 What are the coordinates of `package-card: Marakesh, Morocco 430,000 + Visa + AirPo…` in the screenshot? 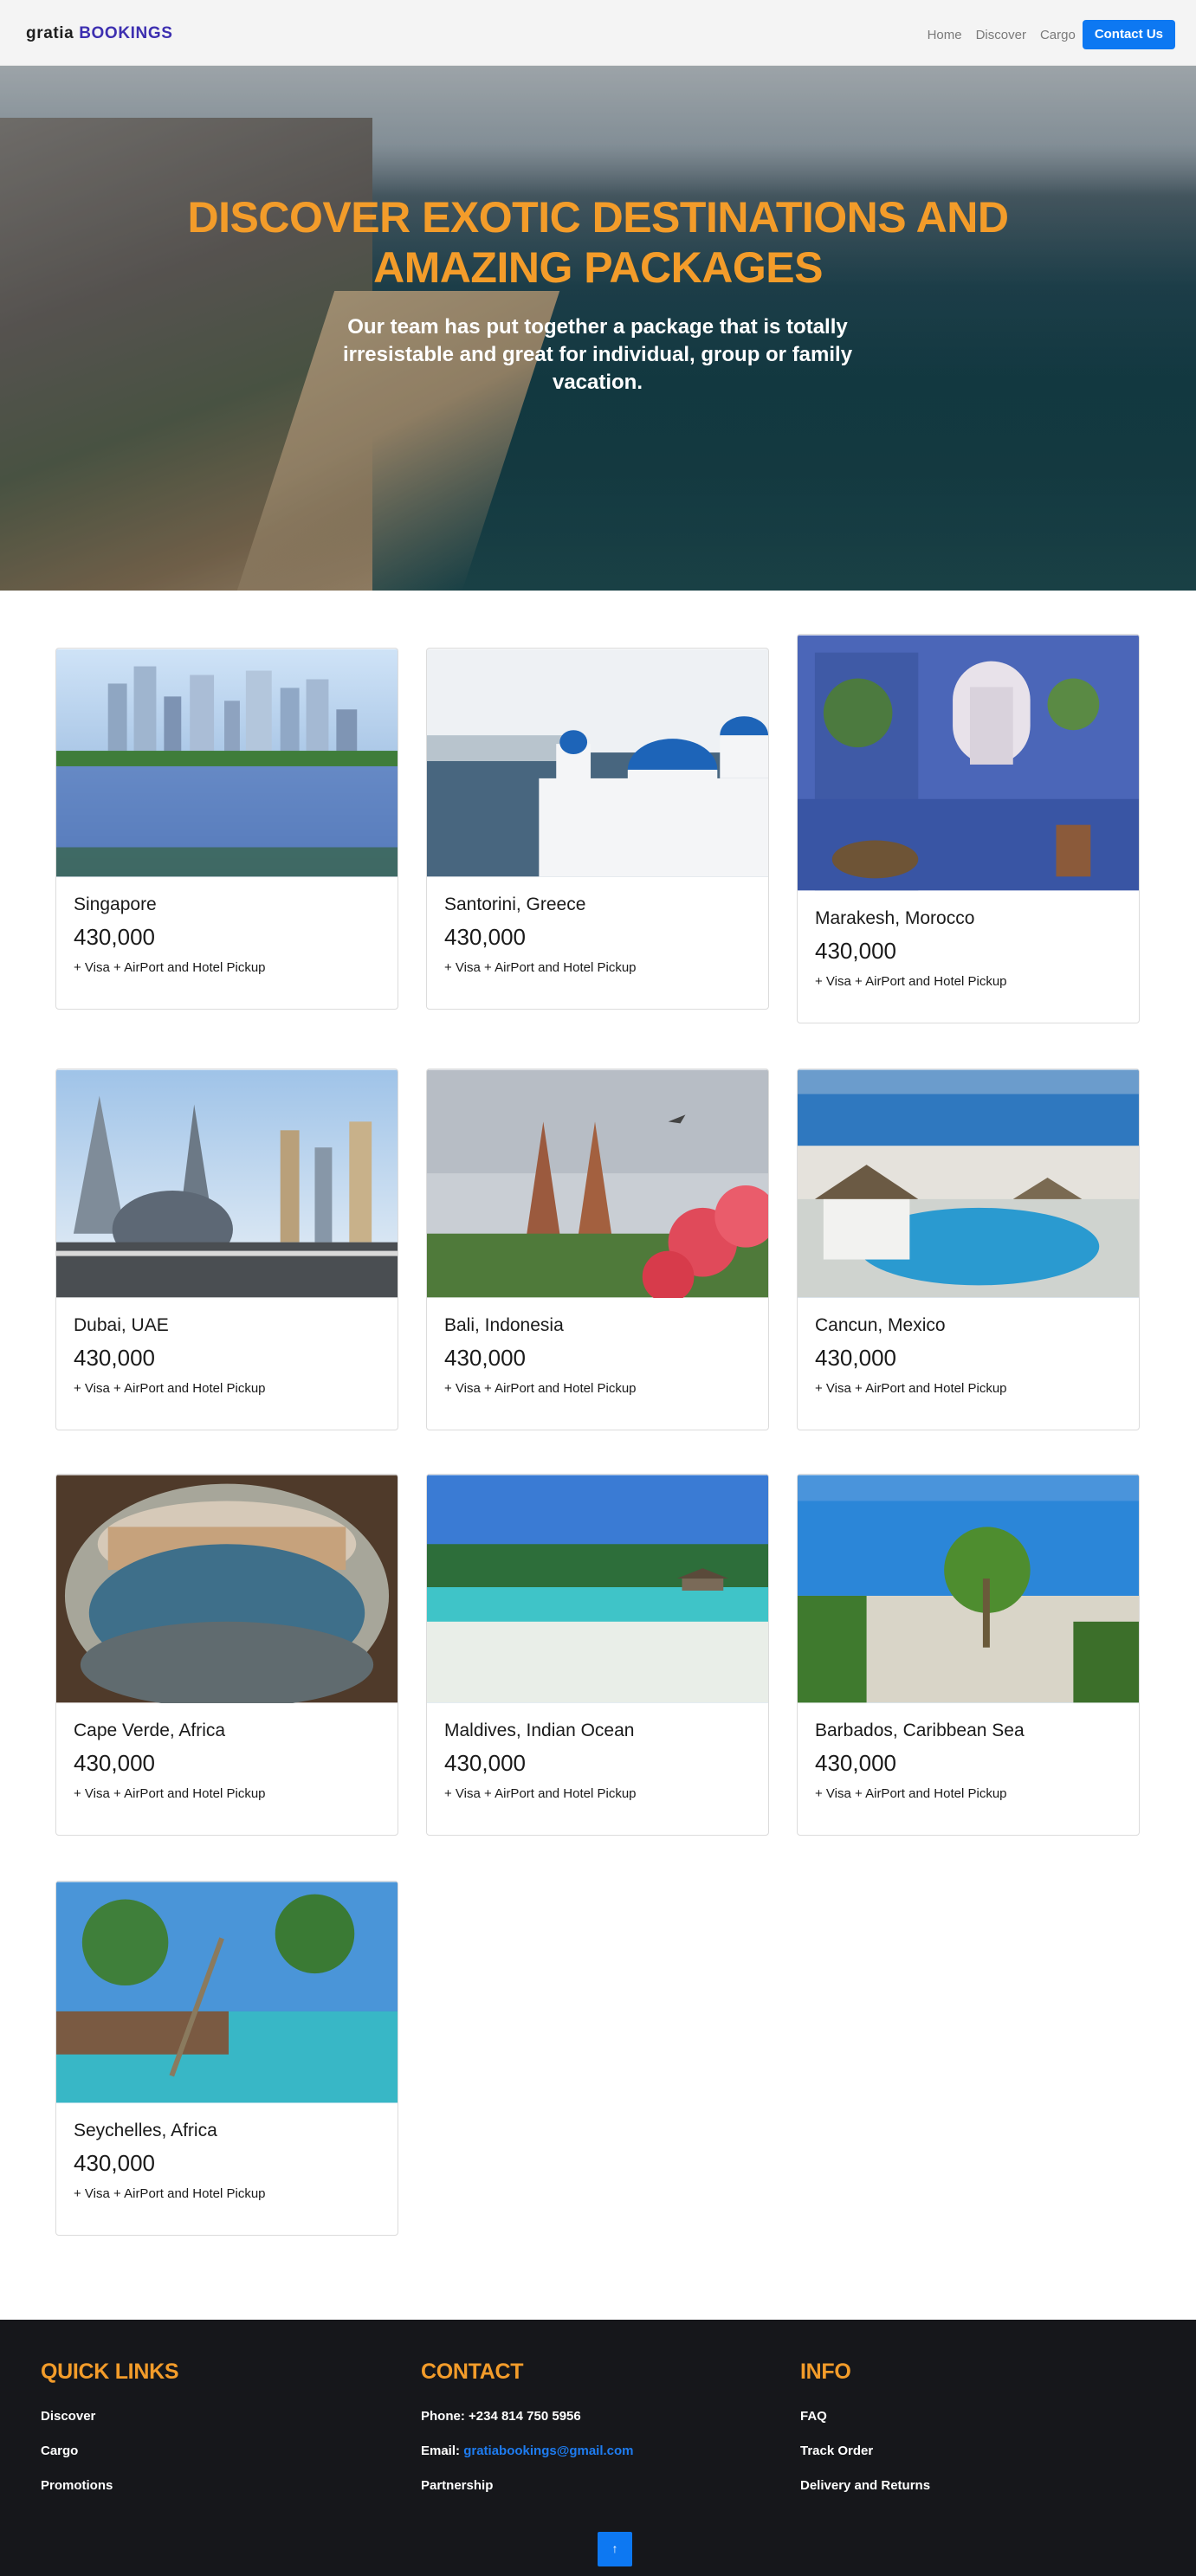 It's located at (968, 828).